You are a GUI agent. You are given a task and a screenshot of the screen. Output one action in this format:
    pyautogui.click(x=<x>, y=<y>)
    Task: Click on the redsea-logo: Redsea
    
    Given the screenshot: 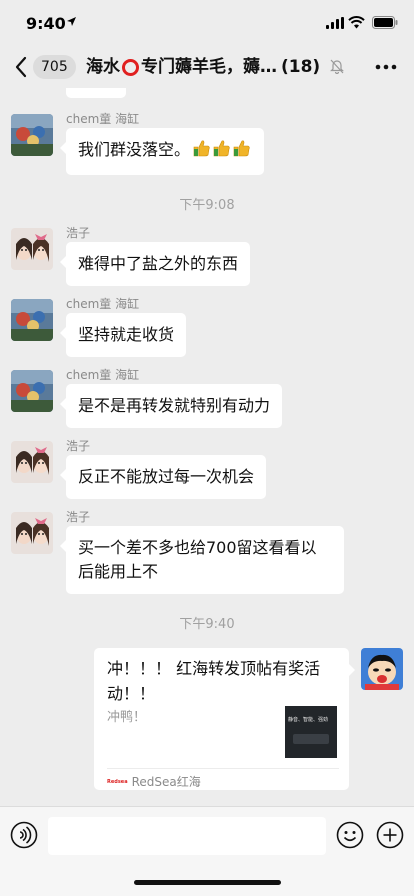 What is the action you would take?
    pyautogui.click(x=117, y=781)
    